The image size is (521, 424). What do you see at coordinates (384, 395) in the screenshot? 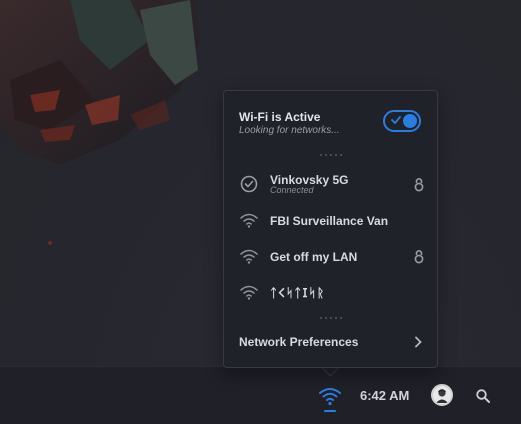
I see `clock: 6:42 AM` at bounding box center [384, 395].